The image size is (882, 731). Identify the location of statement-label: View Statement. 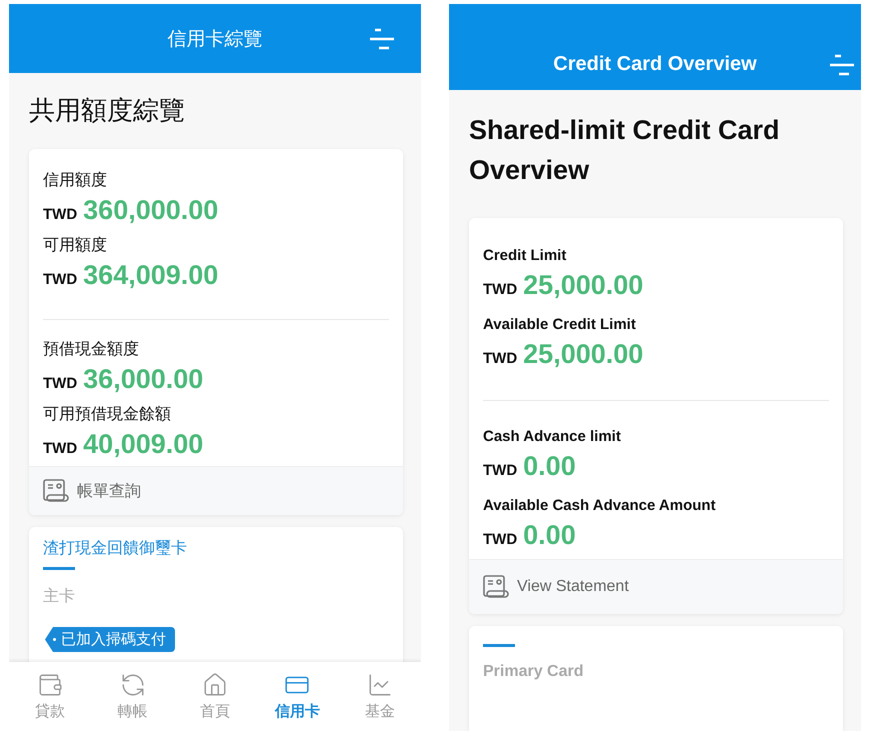
(573, 587).